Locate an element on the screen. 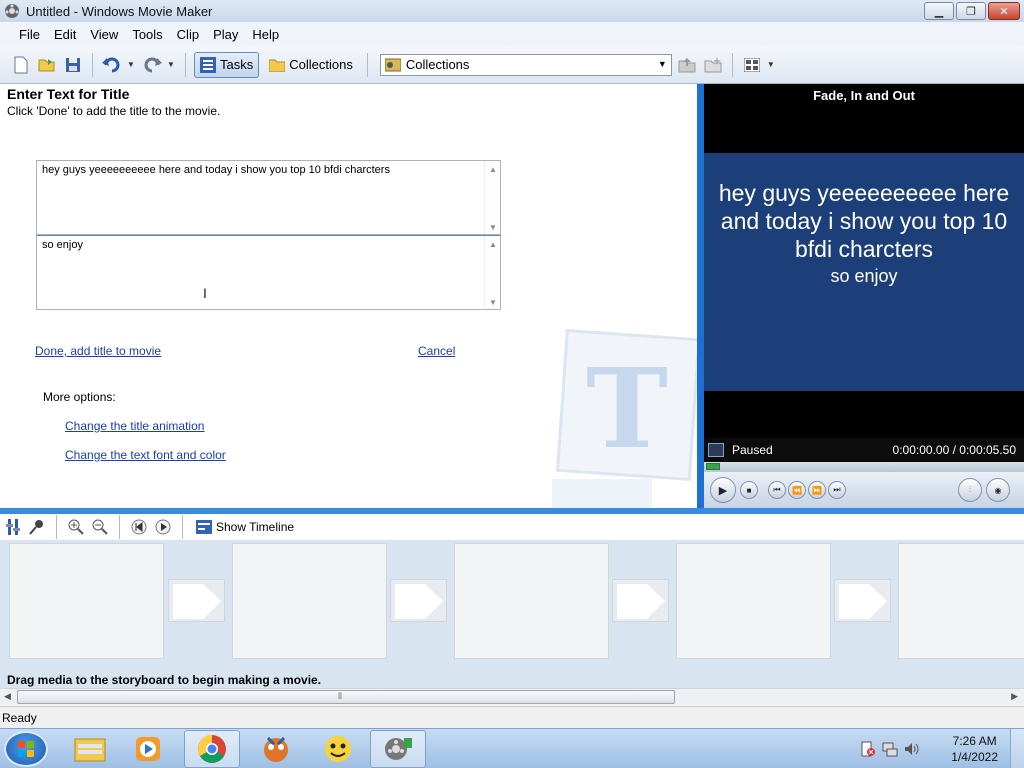  rewind-storyboard-button is located at coordinates (139, 527).